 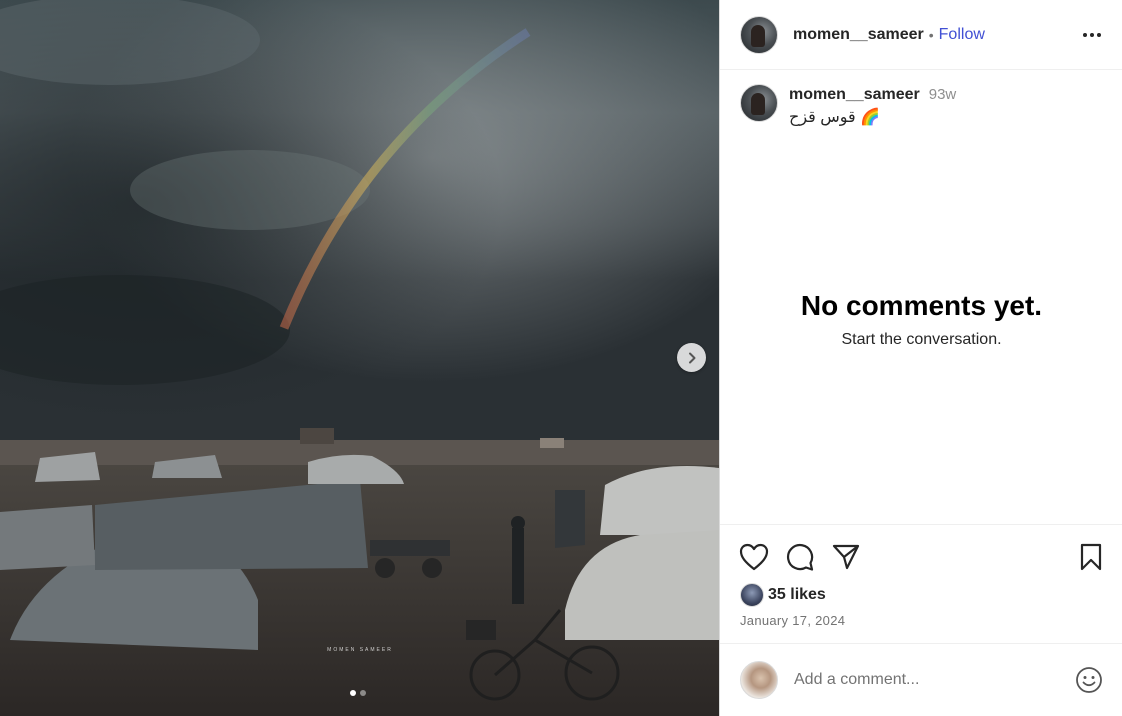 What do you see at coordinates (921, 576) in the screenshot?
I see `post-actions: 35 likes January 17, 2024` at bounding box center [921, 576].